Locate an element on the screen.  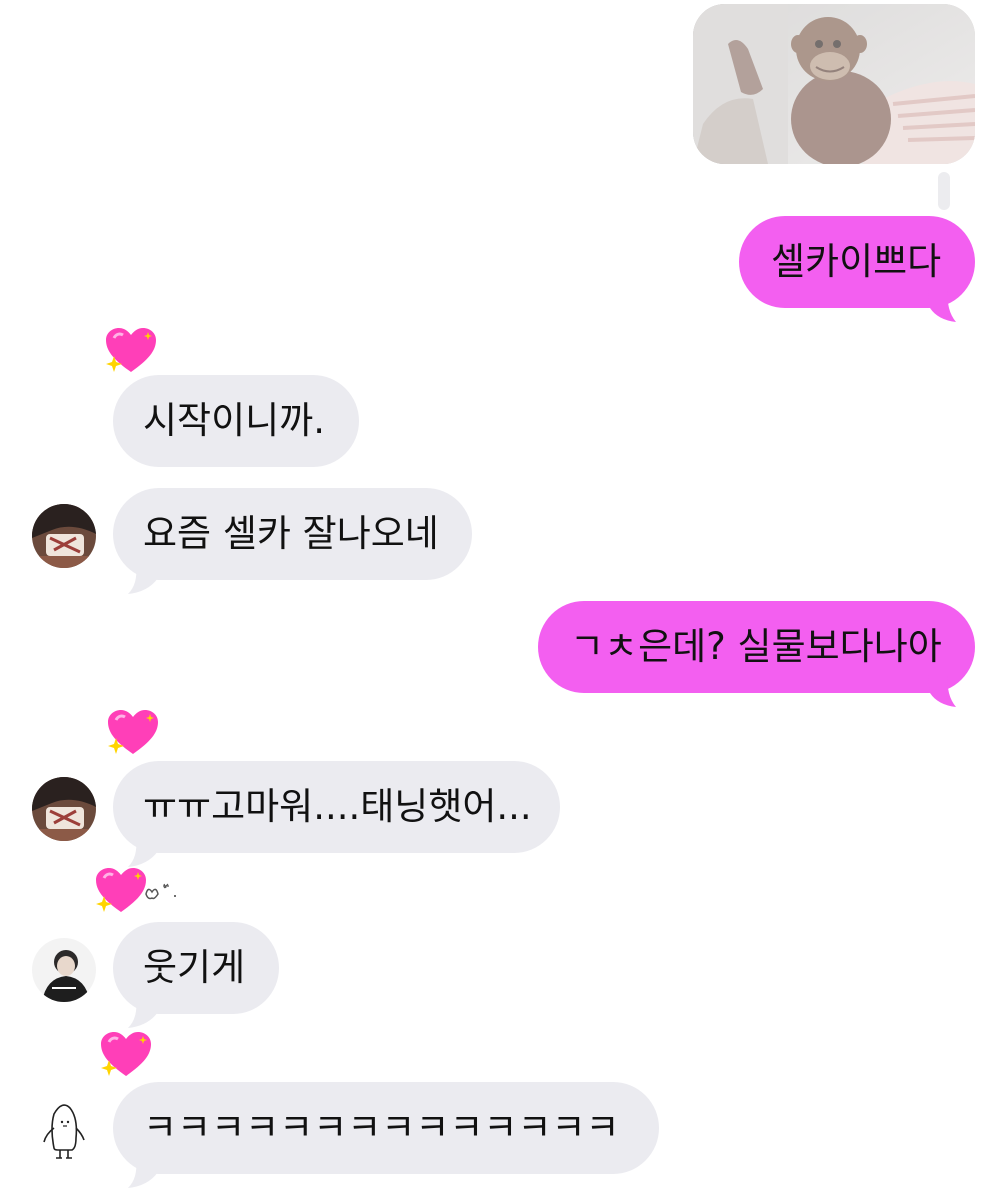
message-text: 요즘 셀카 잘나오네 is located at coordinates (291, 533).